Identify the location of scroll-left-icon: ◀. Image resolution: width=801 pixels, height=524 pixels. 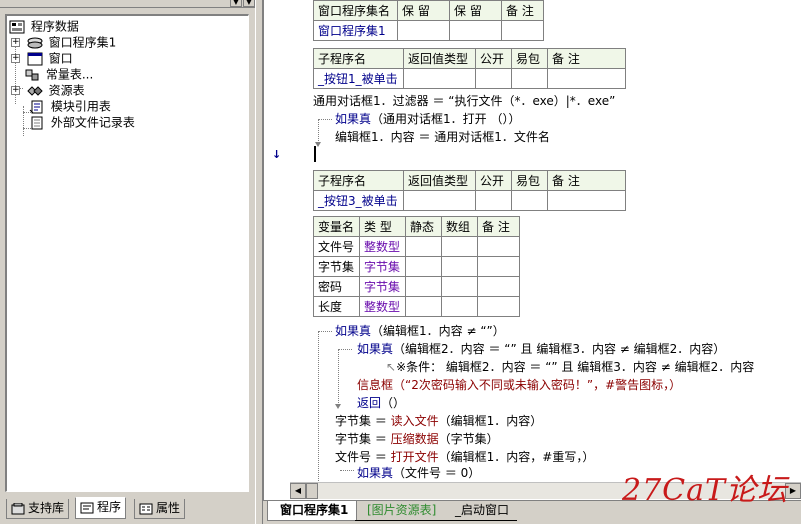
(298, 491).